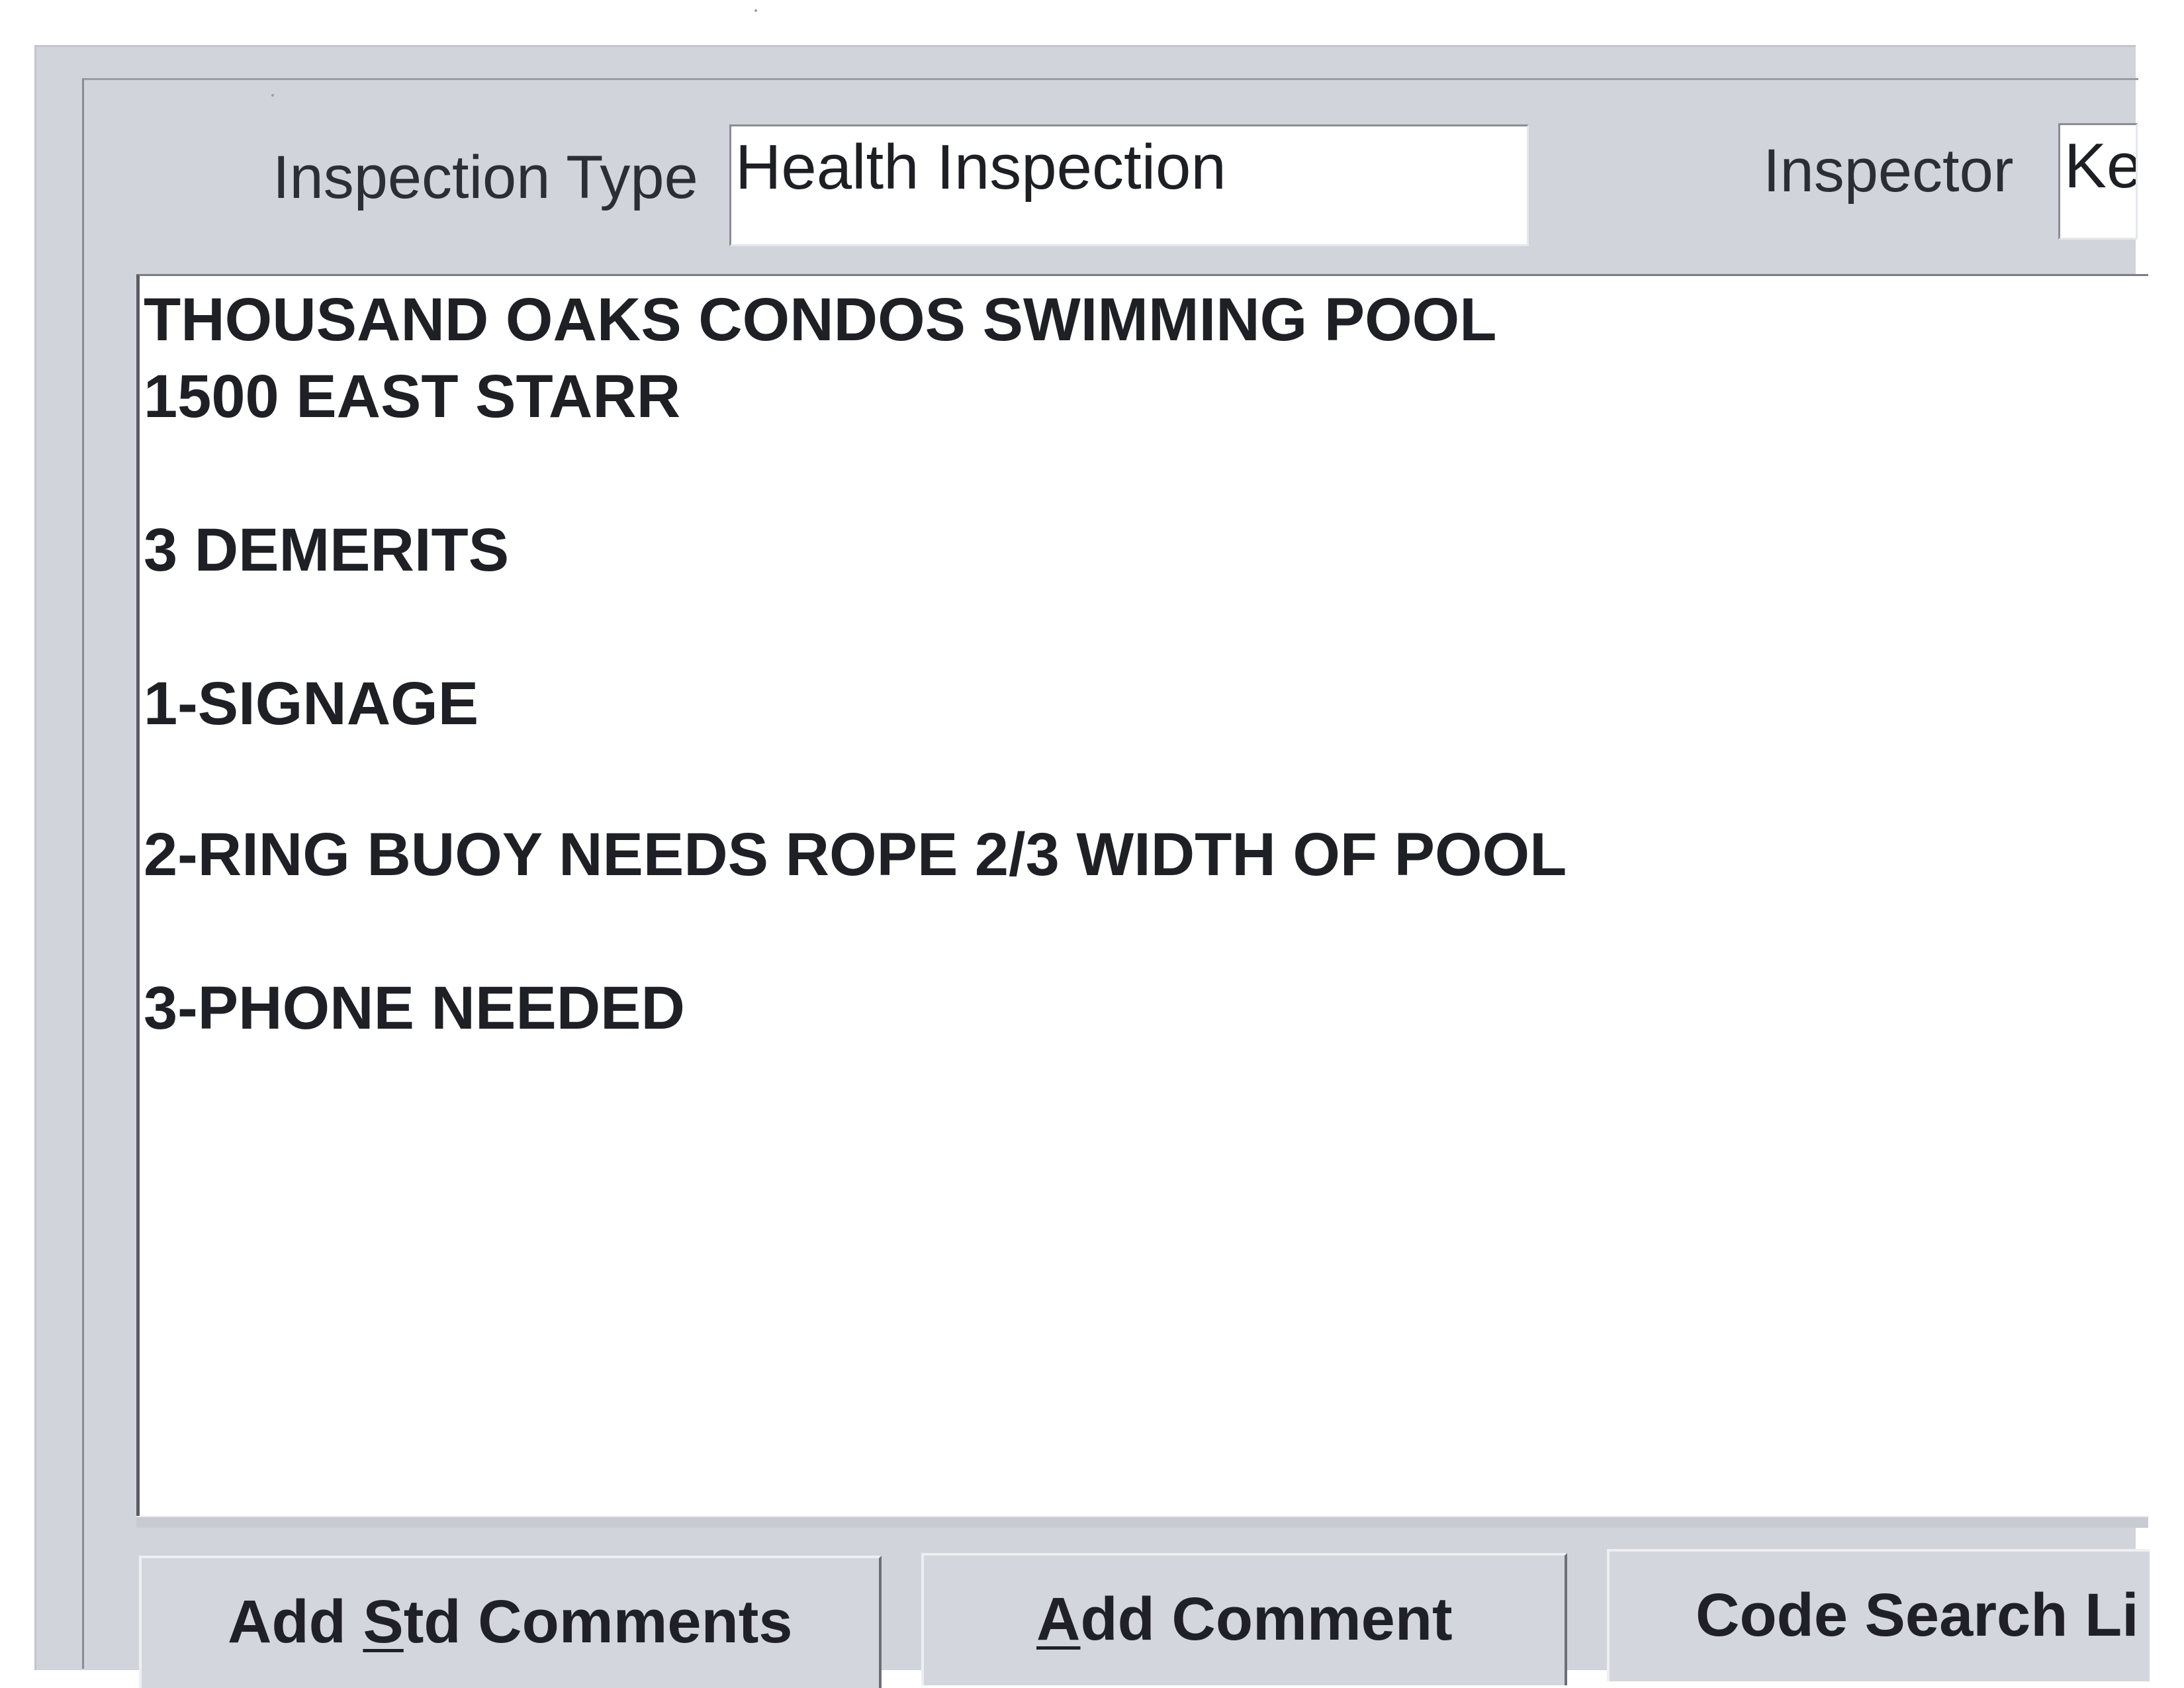 Image resolution: width=2184 pixels, height=1688 pixels. Describe the element at coordinates (414, 1008) in the screenshot. I see `comment-line: 3-PHONE NEEDED` at that location.